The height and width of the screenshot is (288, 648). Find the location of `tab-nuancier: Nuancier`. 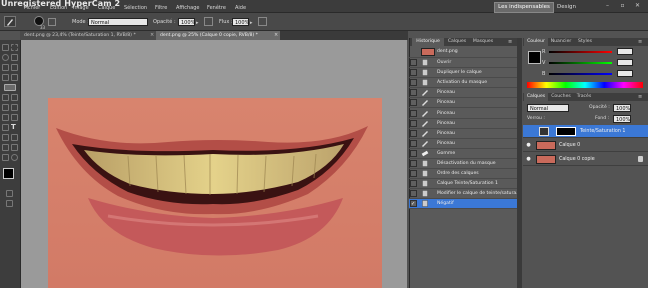

tab-nuancier: Nuancier is located at coordinates (561, 42).